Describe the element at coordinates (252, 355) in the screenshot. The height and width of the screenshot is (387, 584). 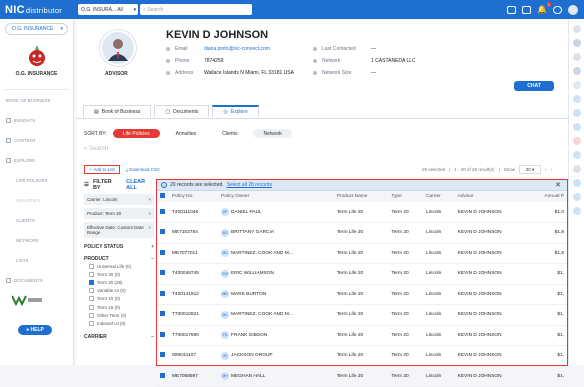
I see `policy-owner: JACKSON GROUP` at that location.